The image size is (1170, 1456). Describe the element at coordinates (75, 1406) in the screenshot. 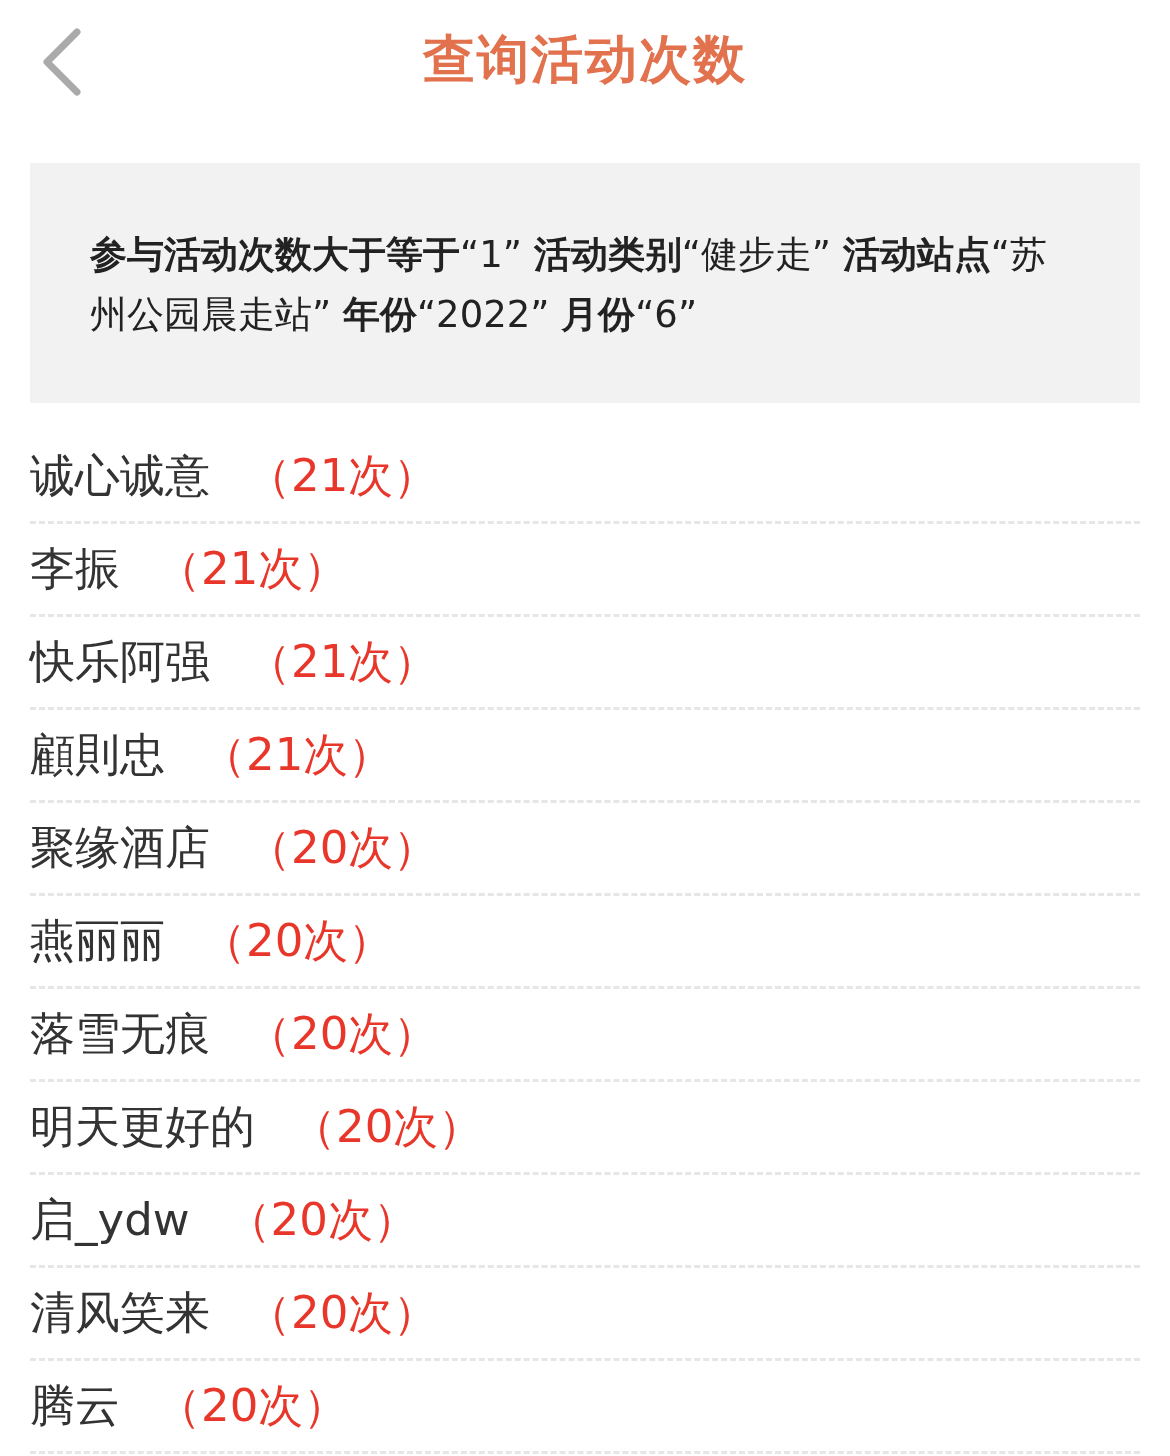

I see `member-name: 腾云` at that location.